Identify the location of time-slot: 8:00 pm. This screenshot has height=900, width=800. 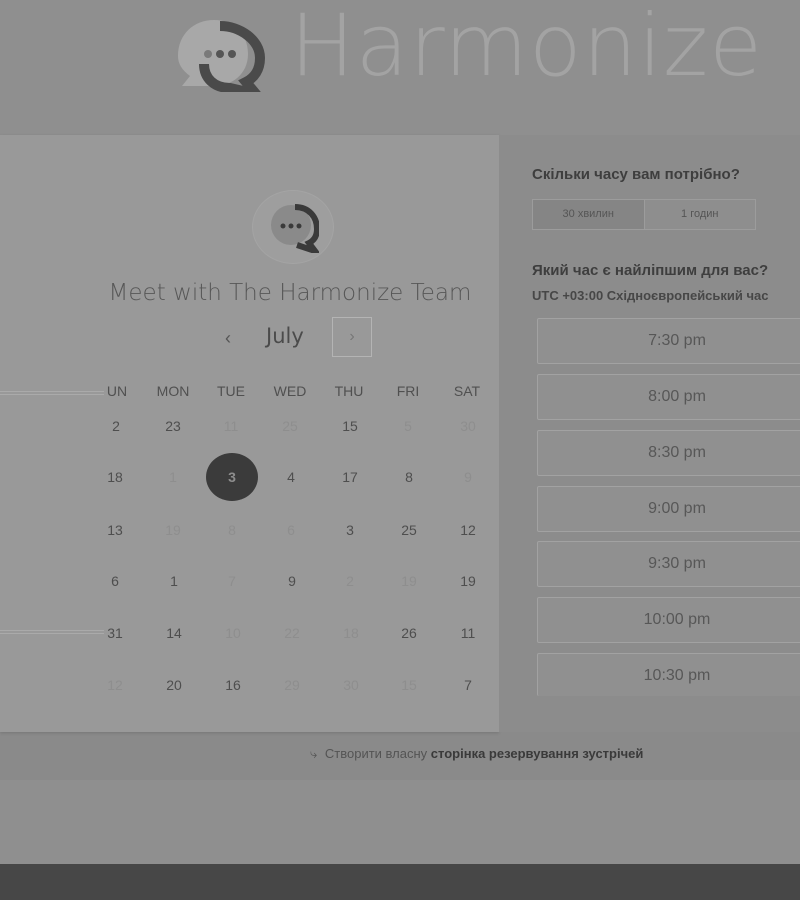
(668, 397).